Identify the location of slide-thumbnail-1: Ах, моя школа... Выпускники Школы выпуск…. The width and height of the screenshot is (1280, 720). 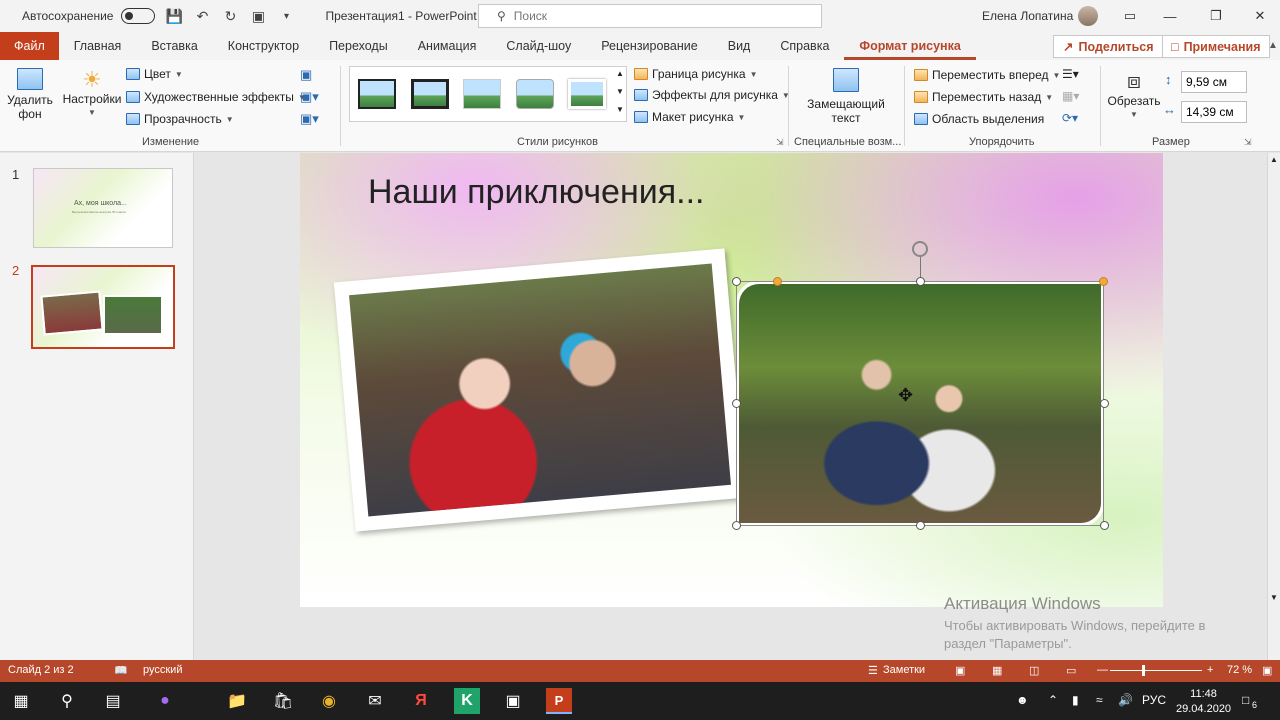
(103, 208).